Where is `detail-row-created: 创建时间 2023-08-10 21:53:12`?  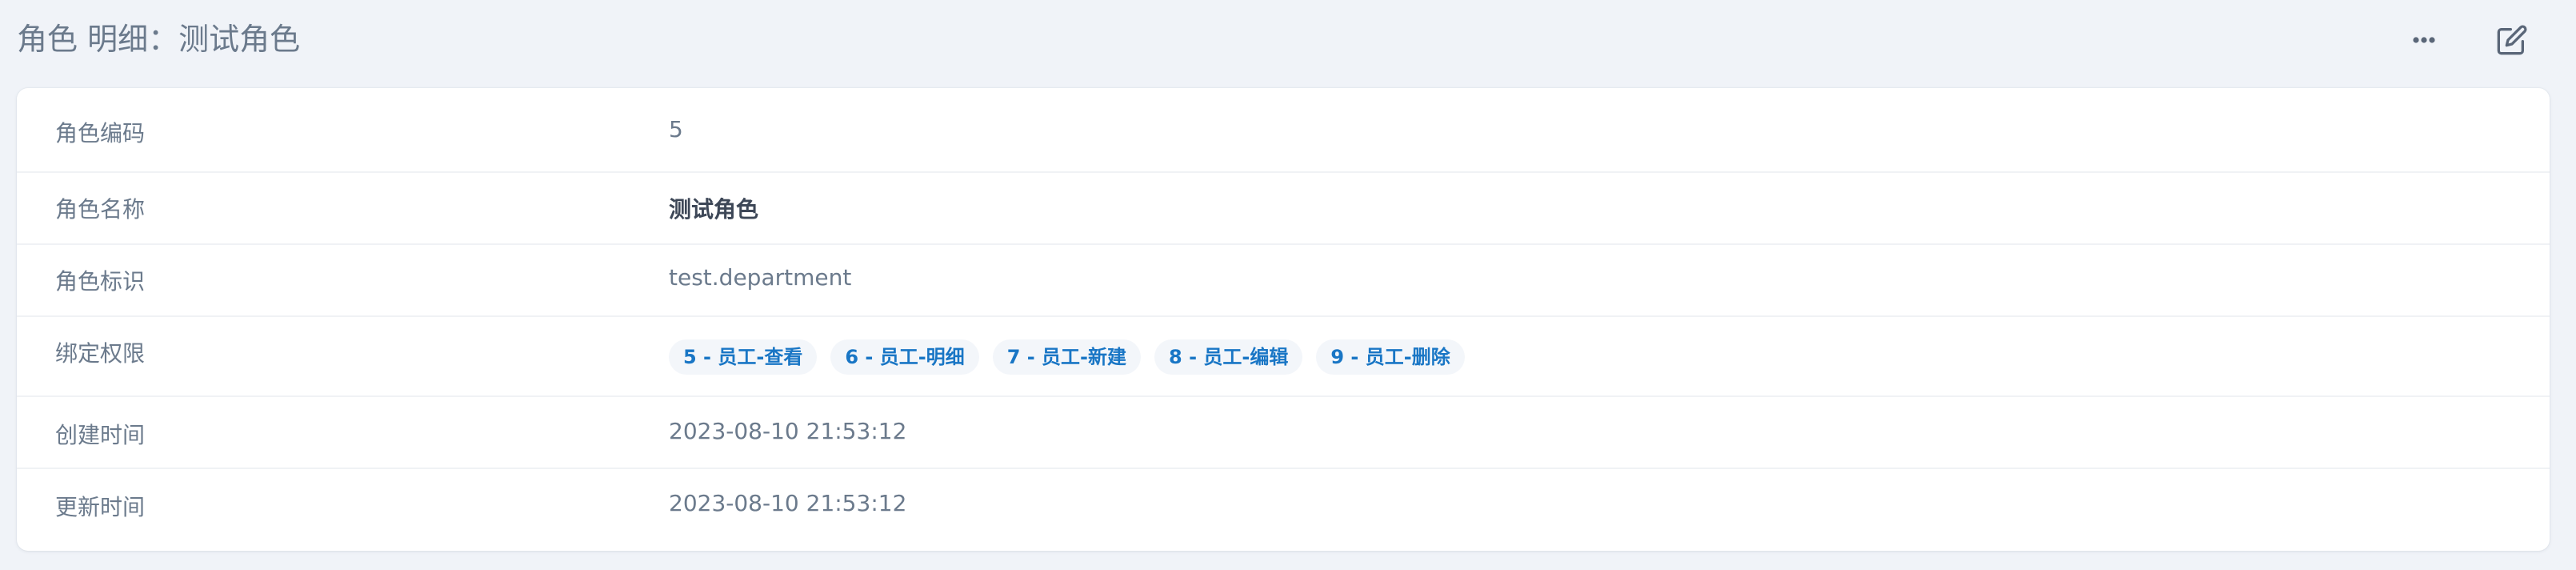
detail-row-created: 创建时间 2023-08-10 21:53:12 is located at coordinates (1283, 433).